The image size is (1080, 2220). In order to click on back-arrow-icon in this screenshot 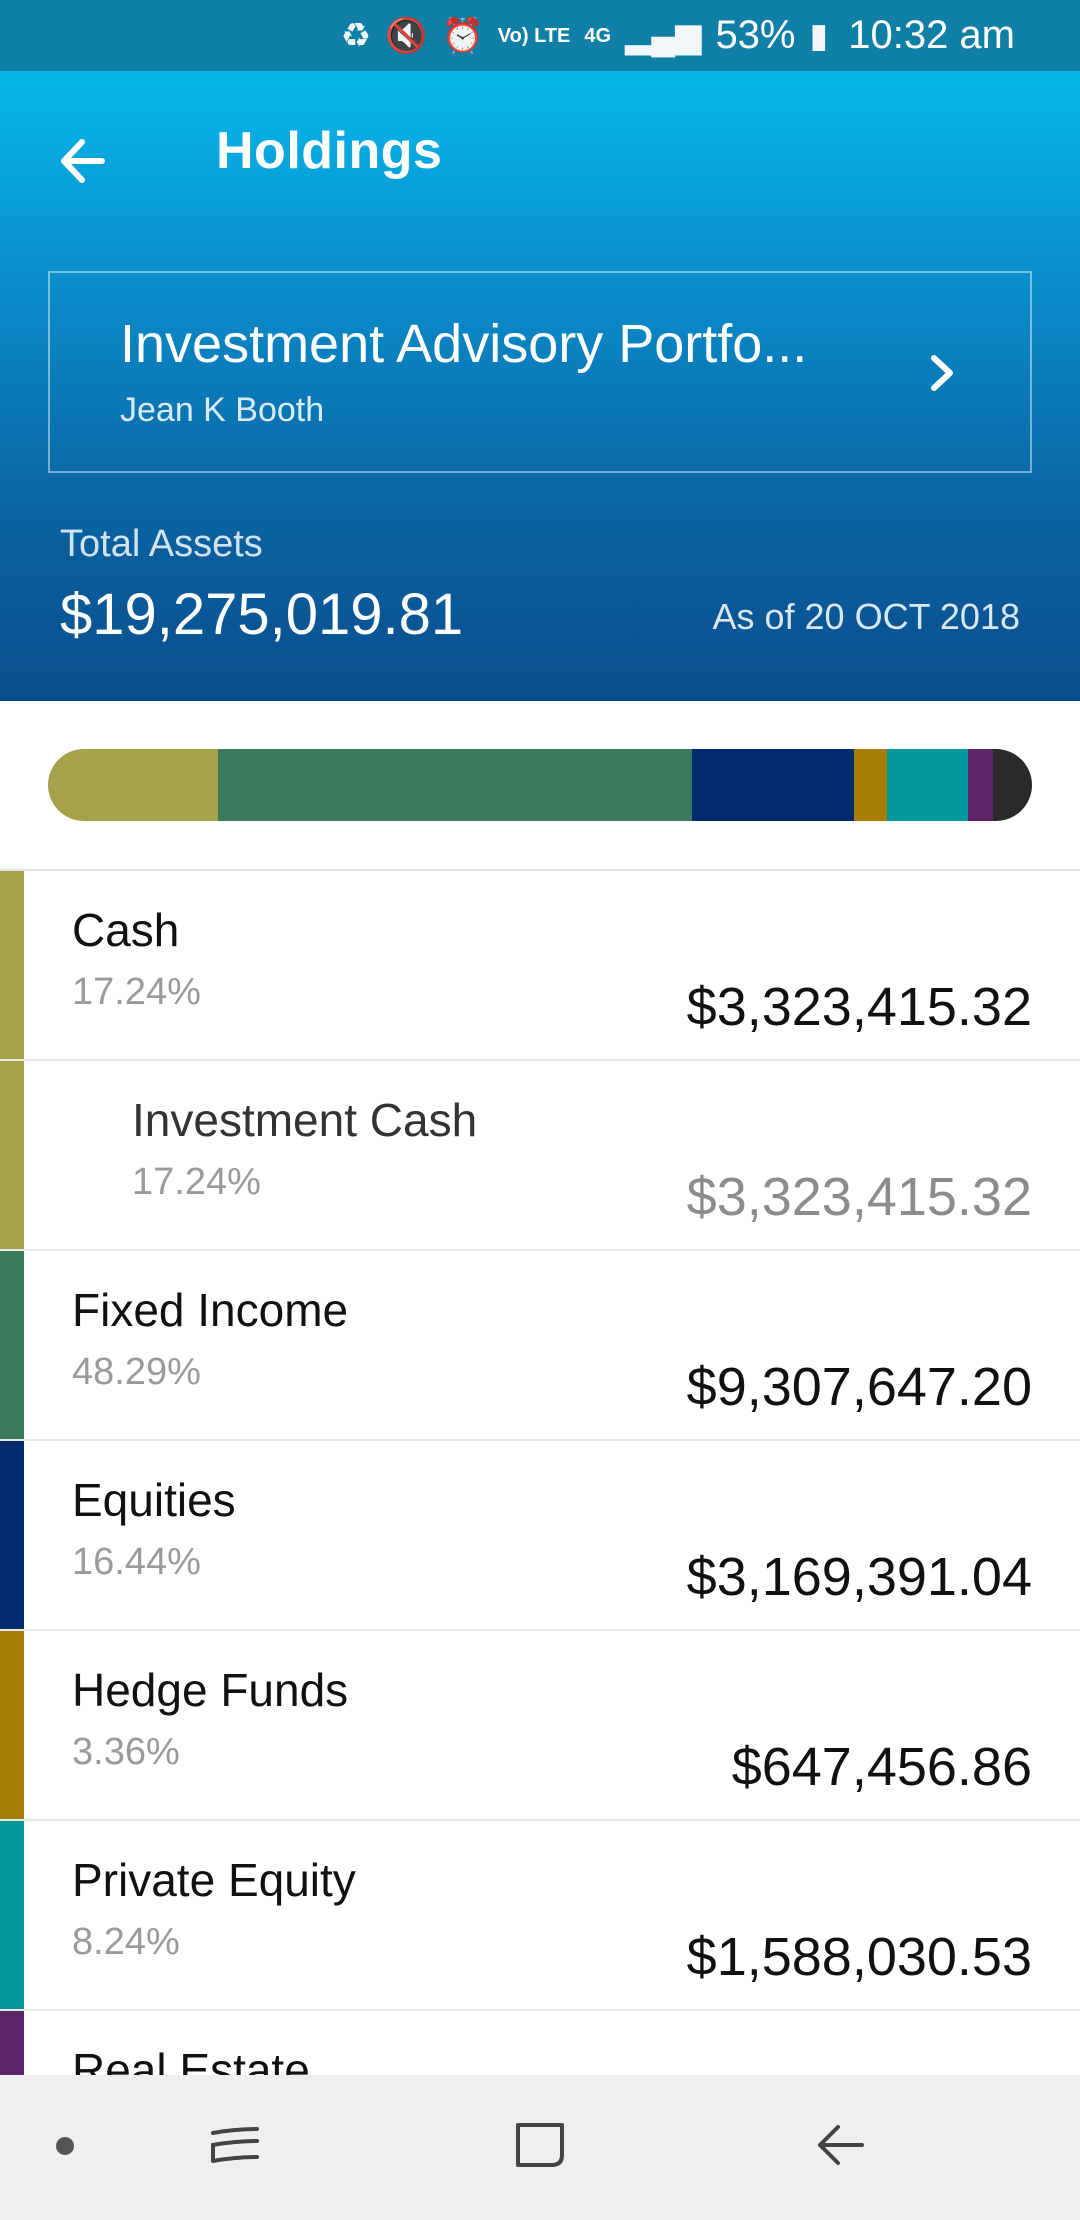, I will do `click(85, 161)`.